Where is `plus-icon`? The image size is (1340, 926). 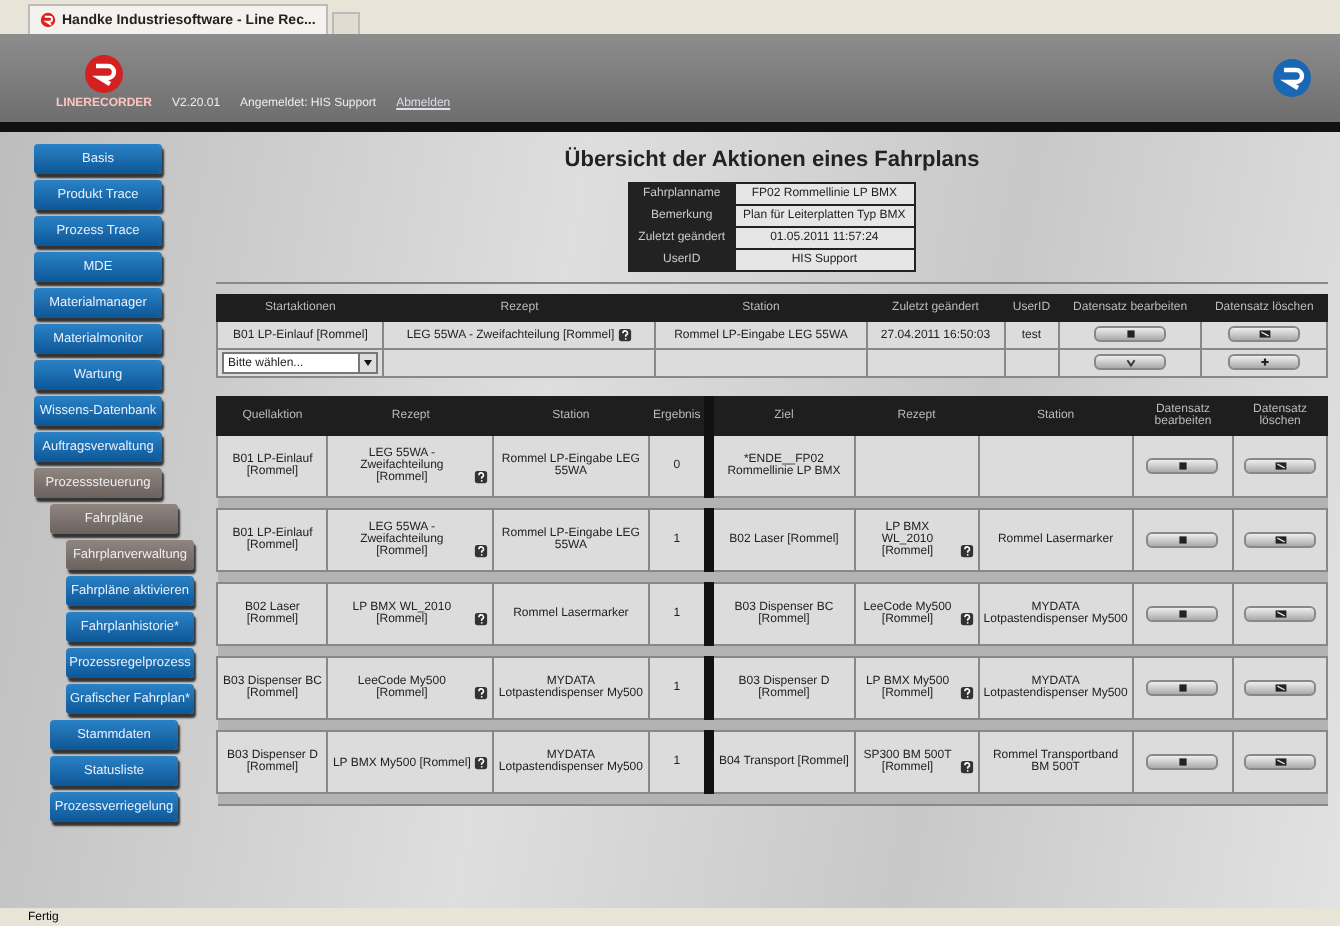
plus-icon is located at coordinates (1264, 362).